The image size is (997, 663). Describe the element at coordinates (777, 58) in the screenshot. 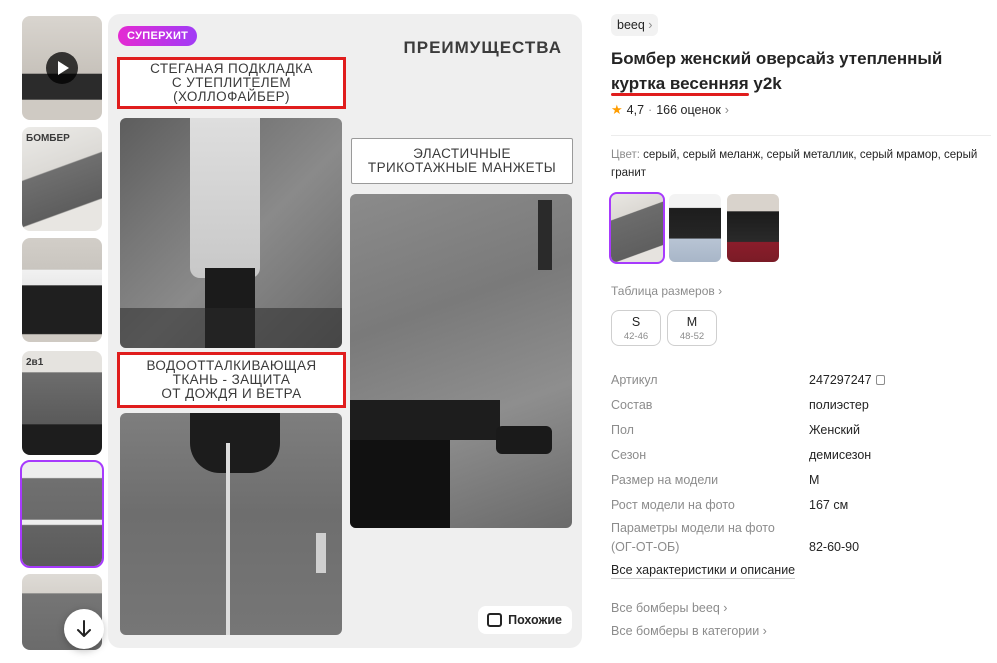

I see `title-part-1: Бомбер женский оверсайз утепленный` at that location.